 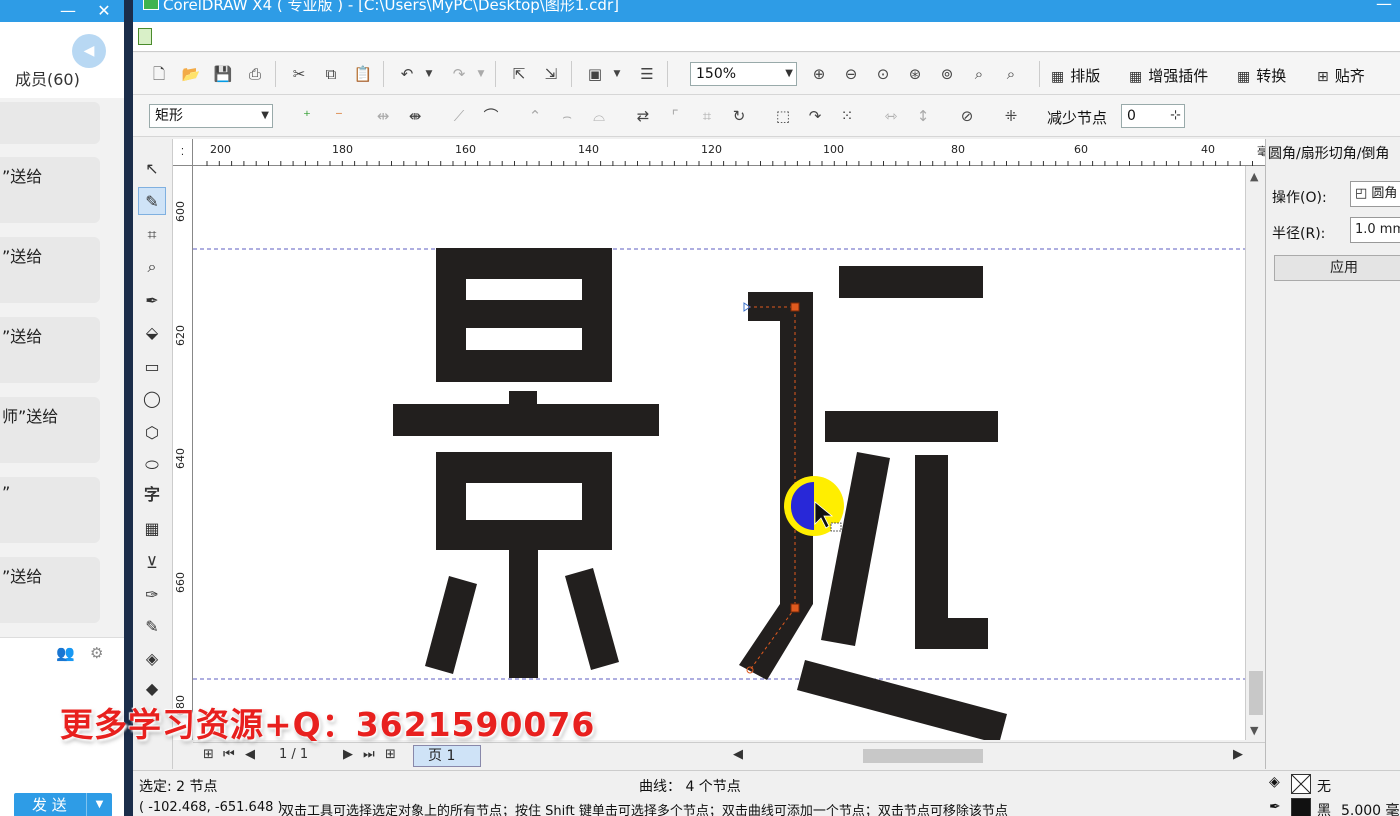 What do you see at coordinates (951, 552) in the screenshot?
I see `glyph-jiang-inner-stroke` at bounding box center [951, 552].